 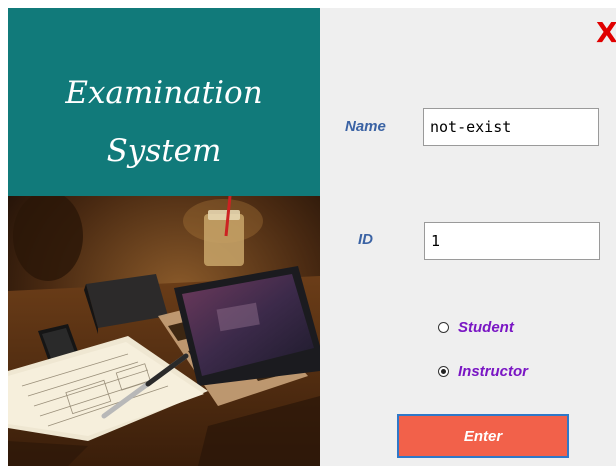 I want to click on close-button: X, so click(x=606, y=33).